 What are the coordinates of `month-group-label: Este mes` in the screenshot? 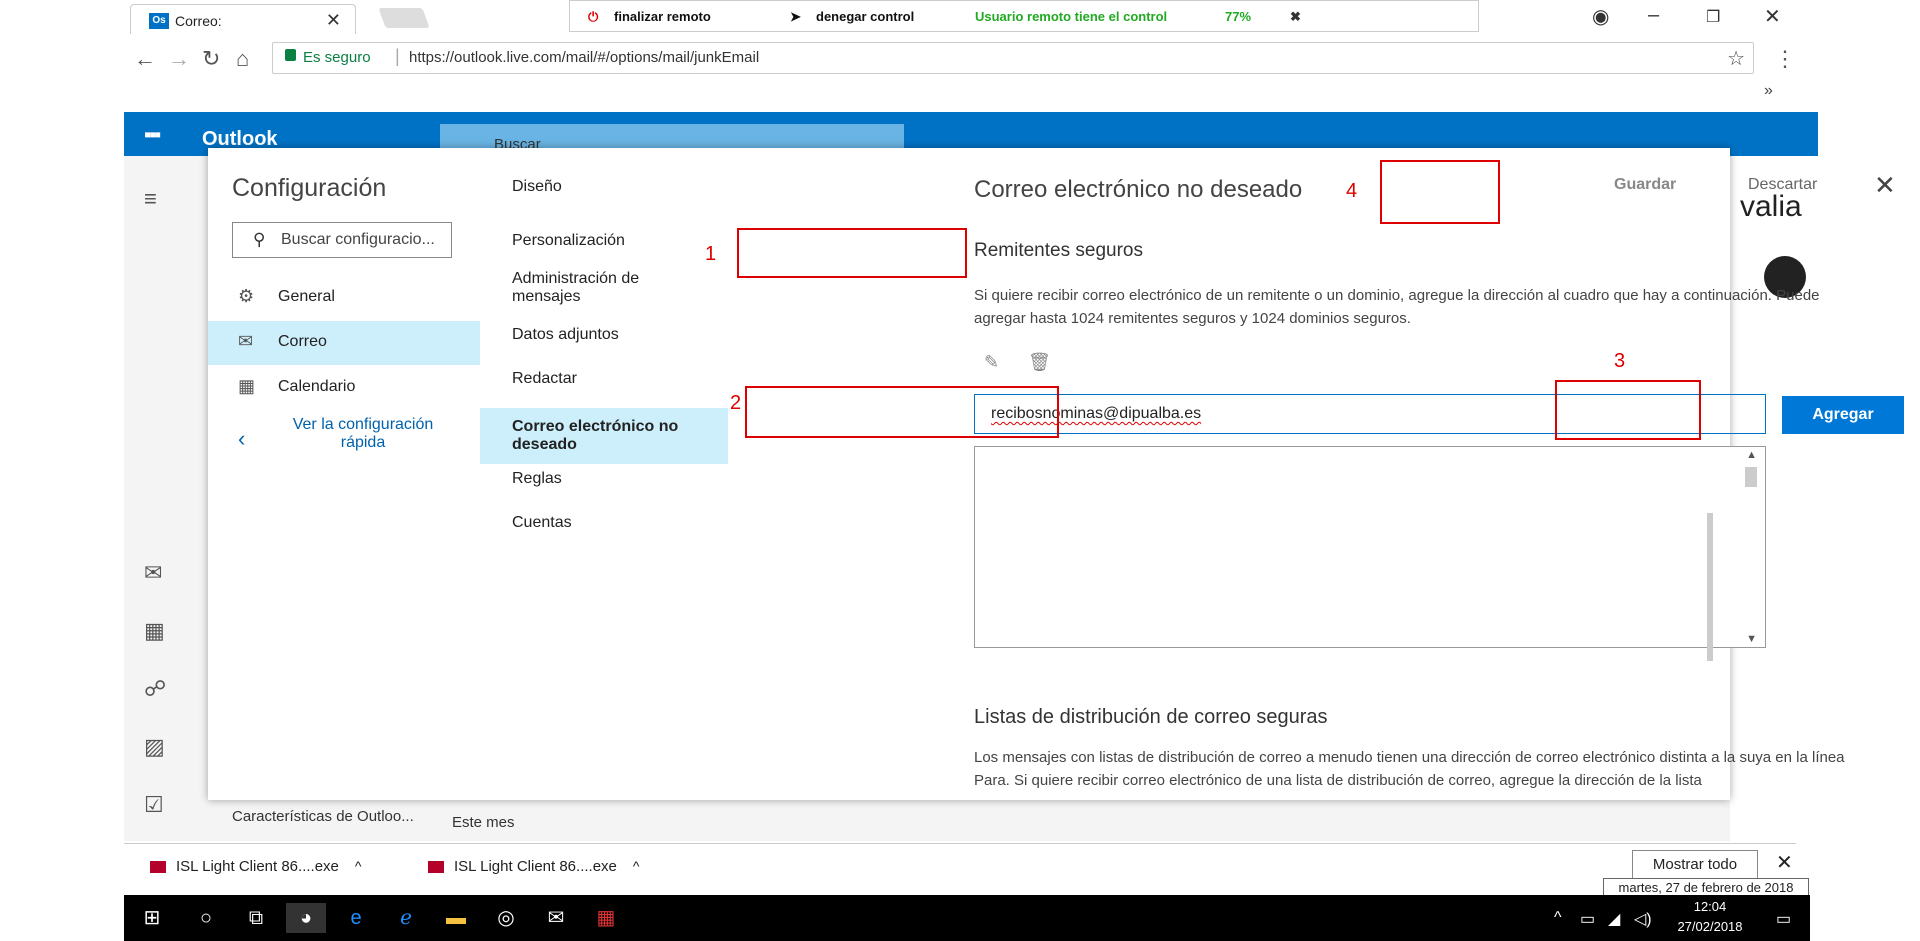 It's located at (483, 822).